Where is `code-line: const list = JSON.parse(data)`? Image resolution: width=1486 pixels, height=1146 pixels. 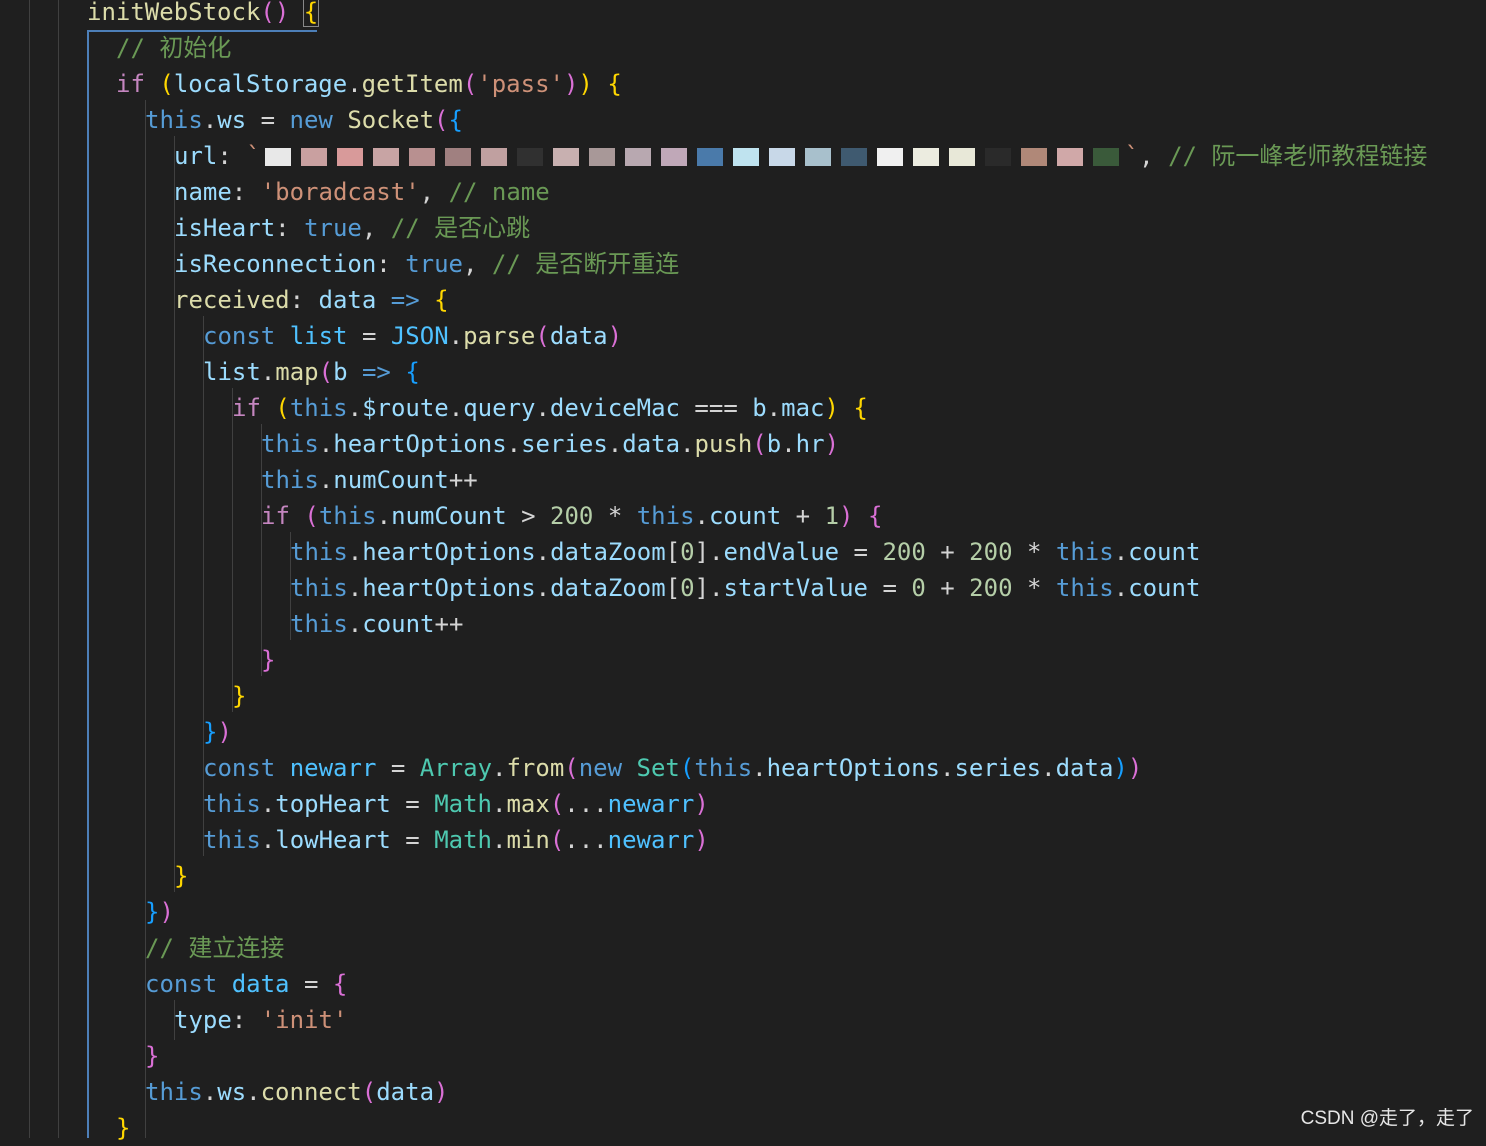
code-line: const list = JSON.parse(data) is located at coordinates (412, 336).